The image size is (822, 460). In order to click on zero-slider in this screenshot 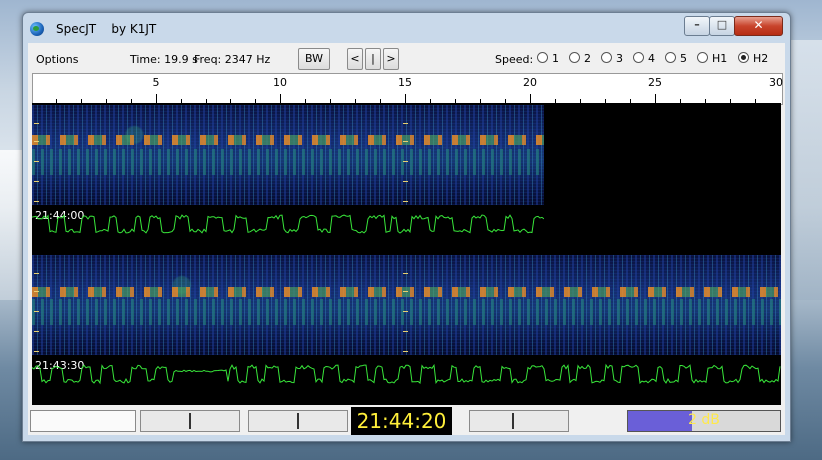, I will do `click(298, 421)`.